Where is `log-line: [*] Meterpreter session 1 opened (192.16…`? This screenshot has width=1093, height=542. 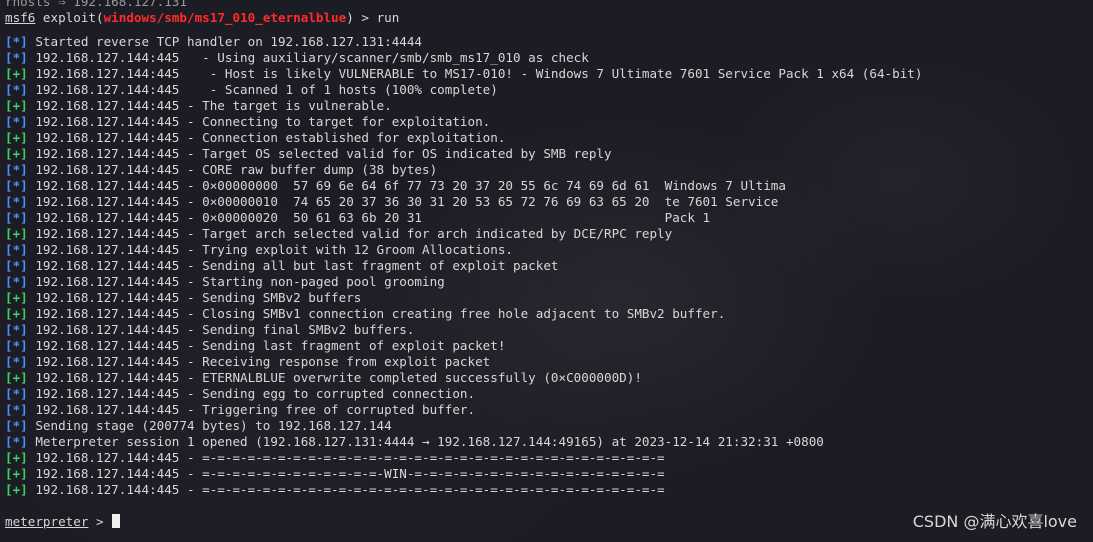 log-line: [*] Meterpreter session 1 opened (192.16… is located at coordinates (549, 442).